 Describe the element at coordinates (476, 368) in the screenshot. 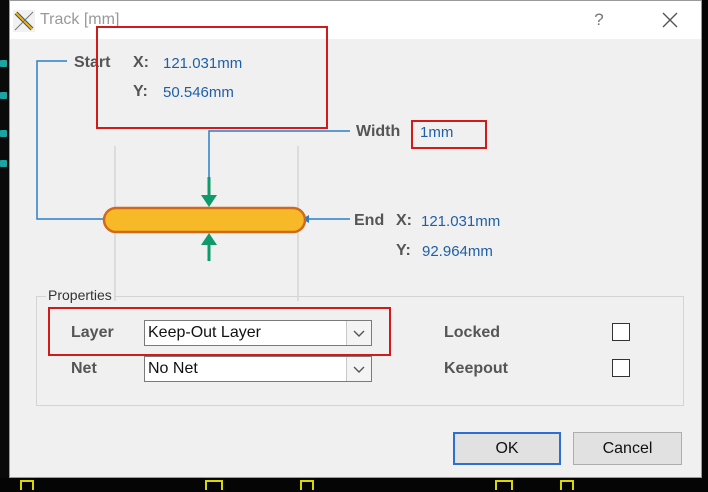

I see `keepout-label: Keepout` at that location.